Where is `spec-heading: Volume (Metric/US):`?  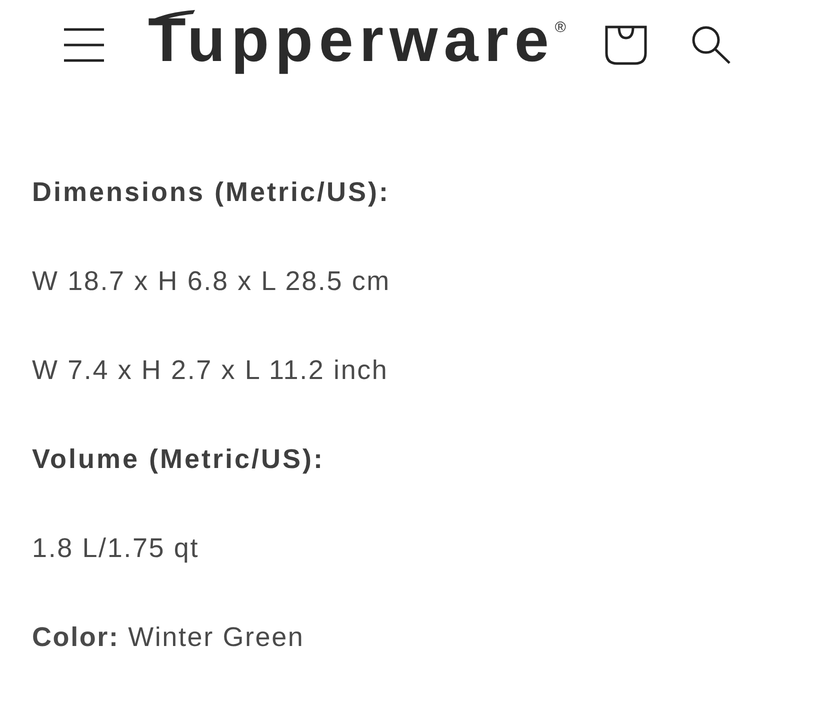
spec-heading: Volume (Metric/US): is located at coordinates (178, 459).